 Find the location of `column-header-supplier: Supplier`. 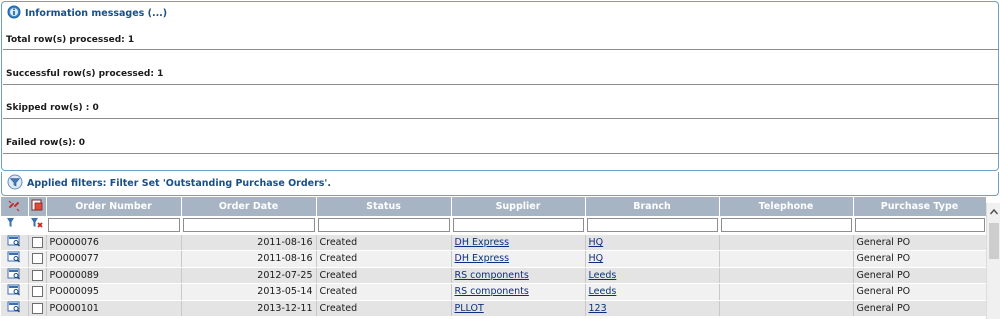

column-header-supplier: Supplier is located at coordinates (518, 206).